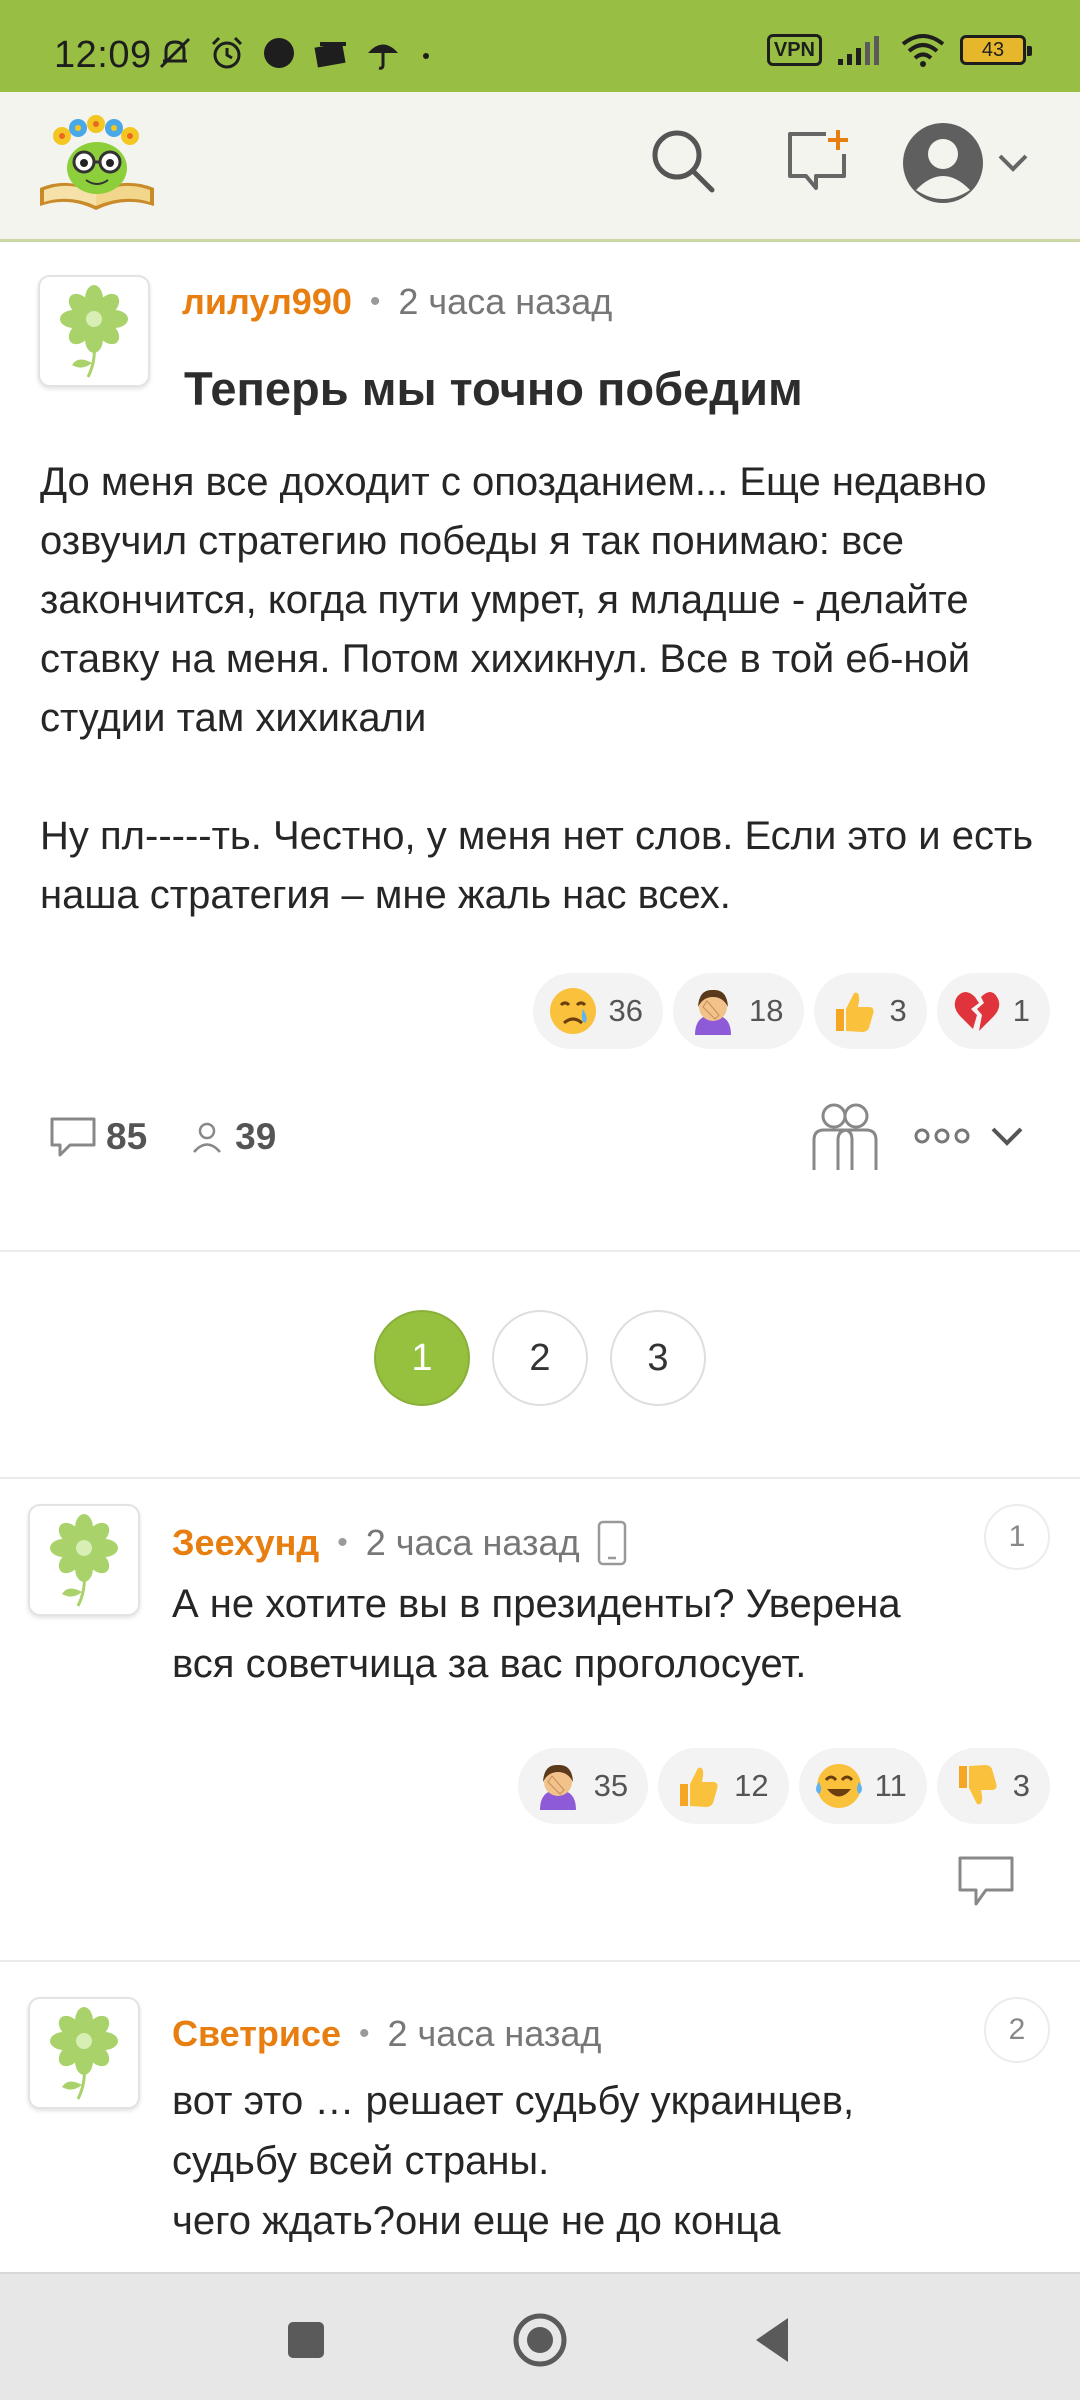  I want to click on broken-heart-icon, so click(977, 1011).